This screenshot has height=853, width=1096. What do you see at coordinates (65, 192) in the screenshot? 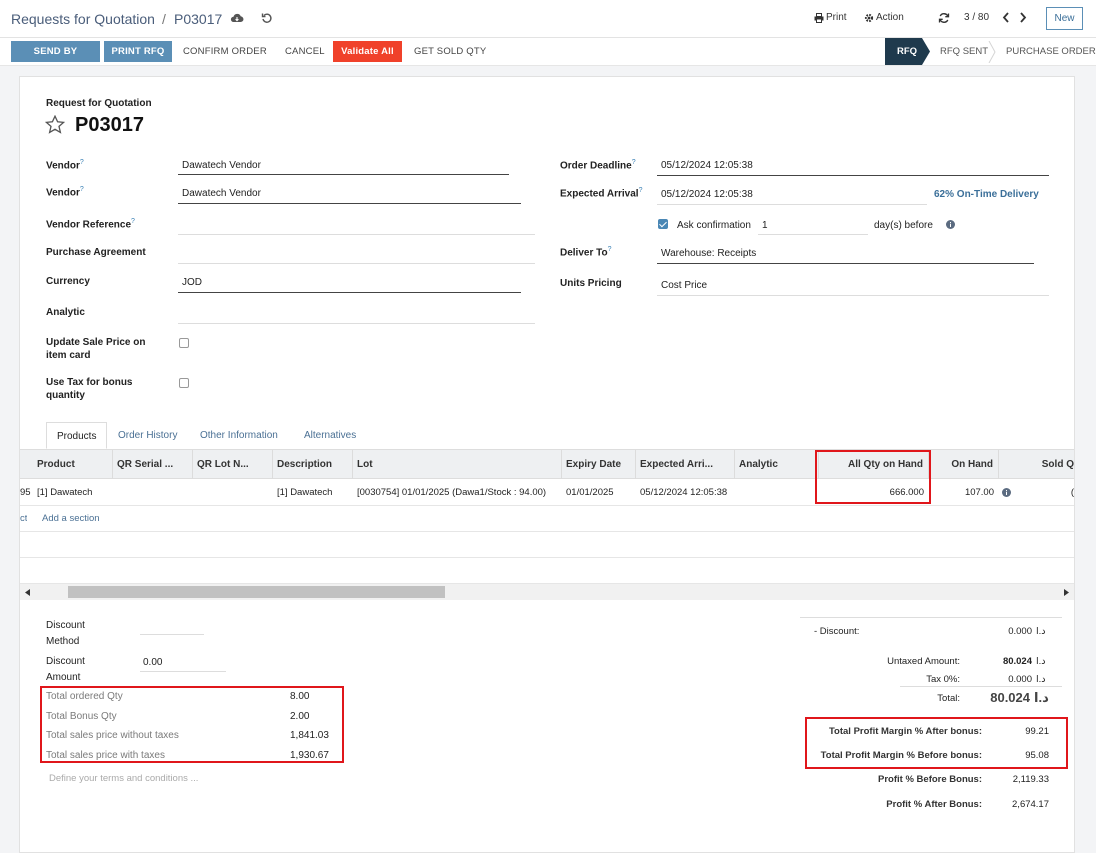
I see `vendor2-label: Vendor?` at bounding box center [65, 192].